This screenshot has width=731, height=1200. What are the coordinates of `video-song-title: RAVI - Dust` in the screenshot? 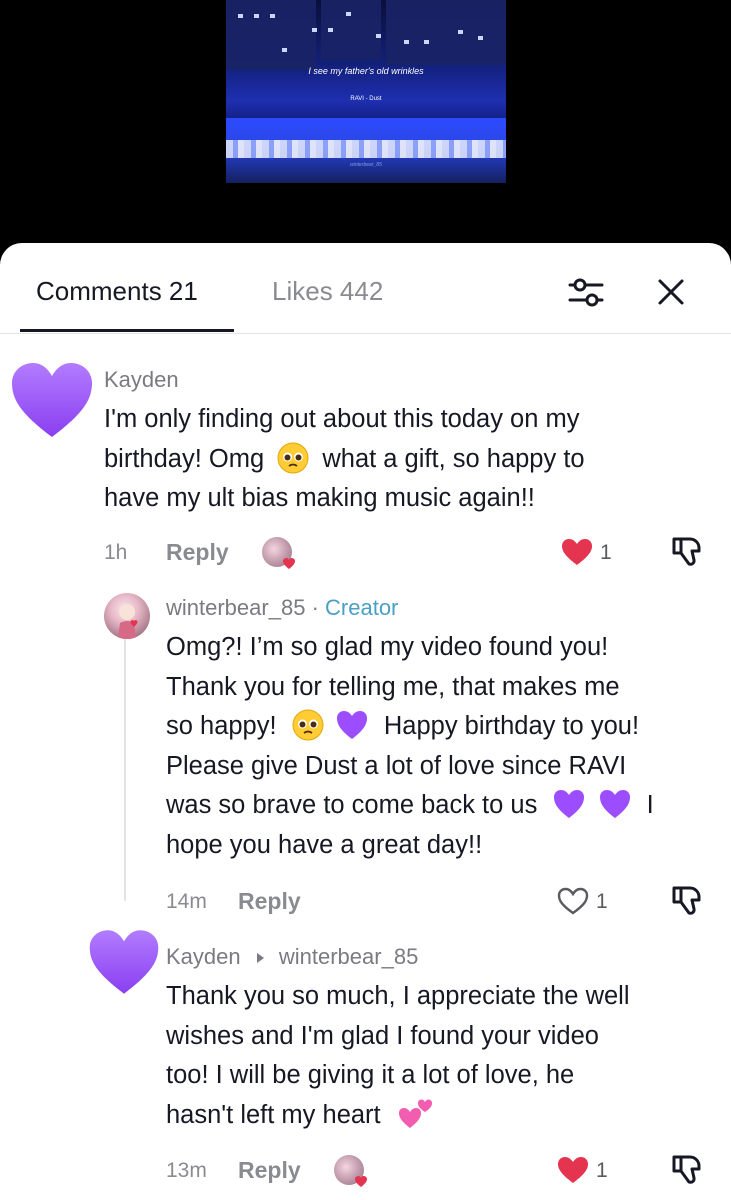 It's located at (366, 99).